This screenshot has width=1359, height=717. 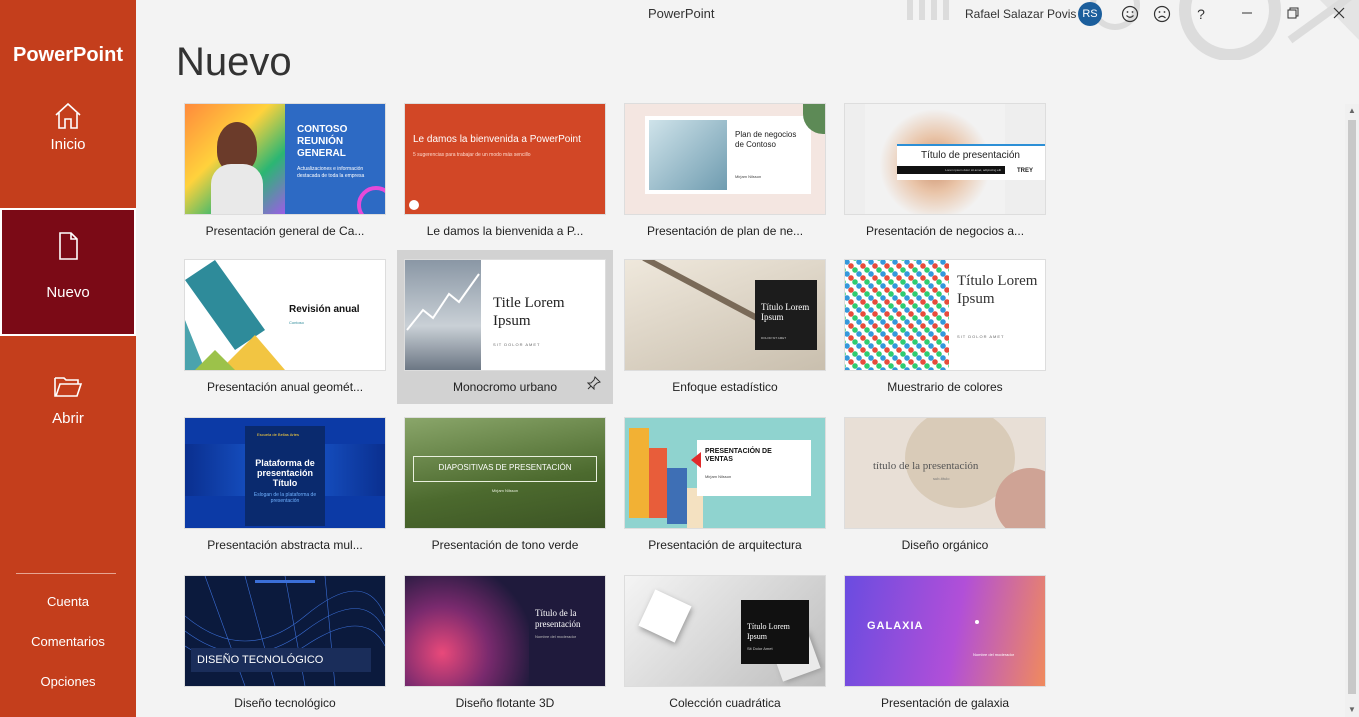 What do you see at coordinates (322, 141) in the screenshot?
I see `thumb-title: CONTOSO REUNIÓN GENERAL` at bounding box center [322, 141].